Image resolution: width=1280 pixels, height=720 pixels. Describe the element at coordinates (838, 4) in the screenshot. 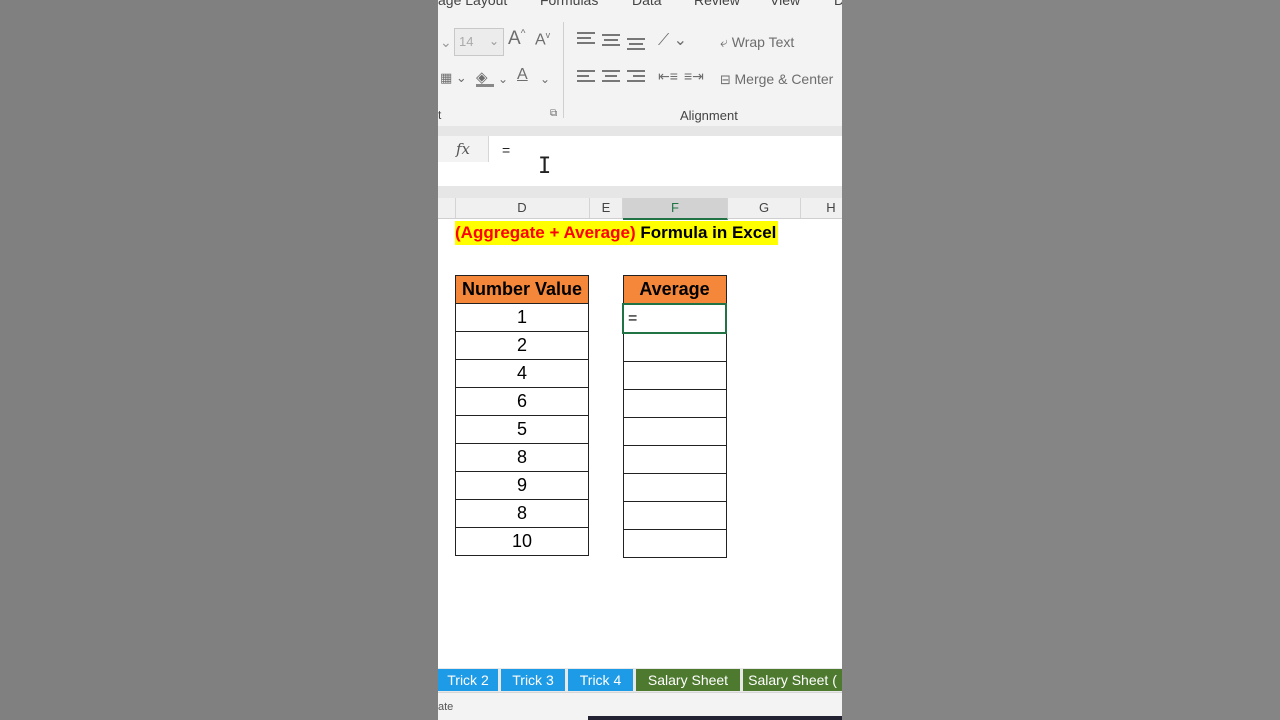

I see `tab-more: D` at that location.